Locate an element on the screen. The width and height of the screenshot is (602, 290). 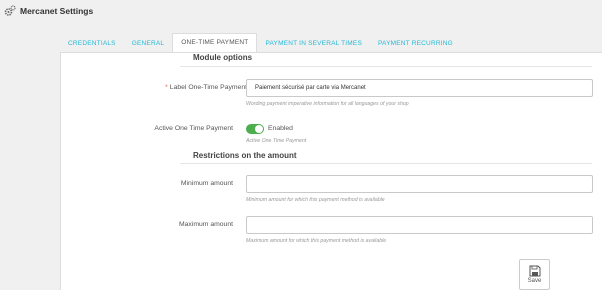
maximum-amount-input is located at coordinates (419, 225).